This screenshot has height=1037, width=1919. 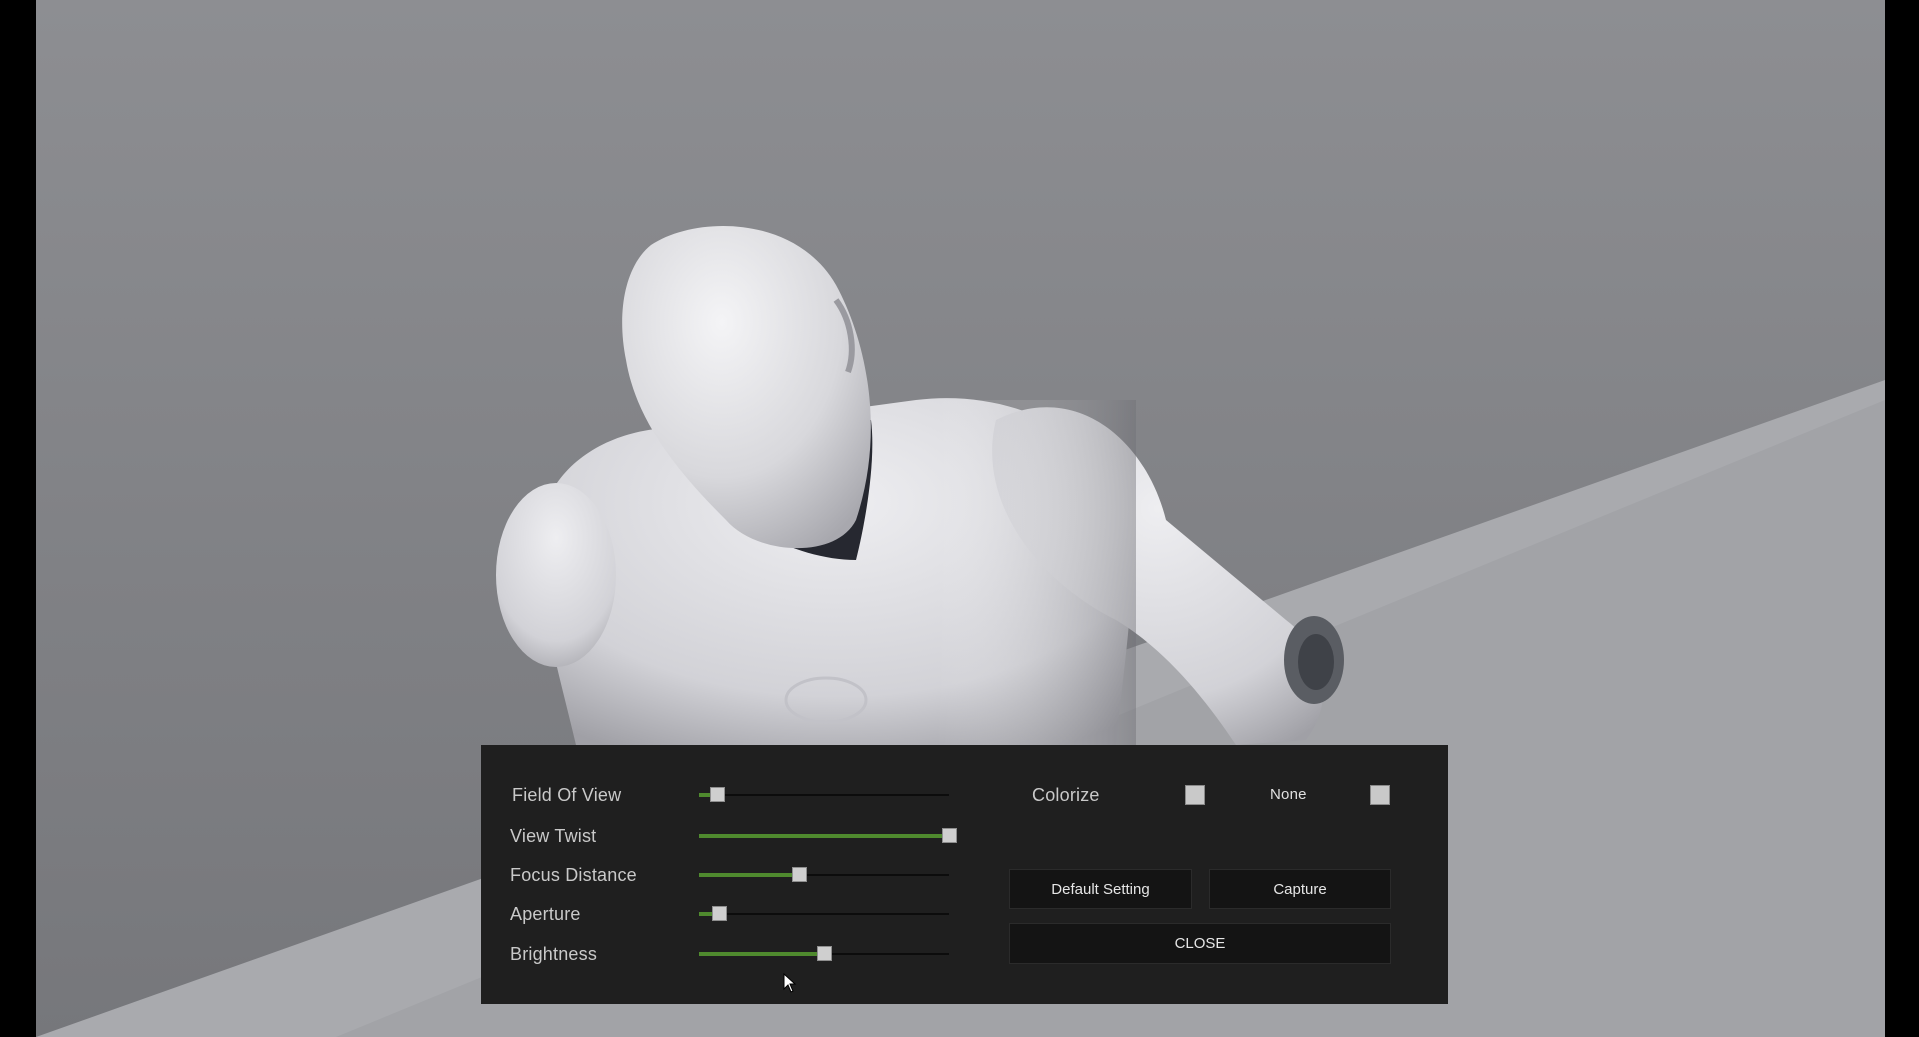 What do you see at coordinates (1100, 889) in the screenshot?
I see `default-setting-button: Default Setting` at bounding box center [1100, 889].